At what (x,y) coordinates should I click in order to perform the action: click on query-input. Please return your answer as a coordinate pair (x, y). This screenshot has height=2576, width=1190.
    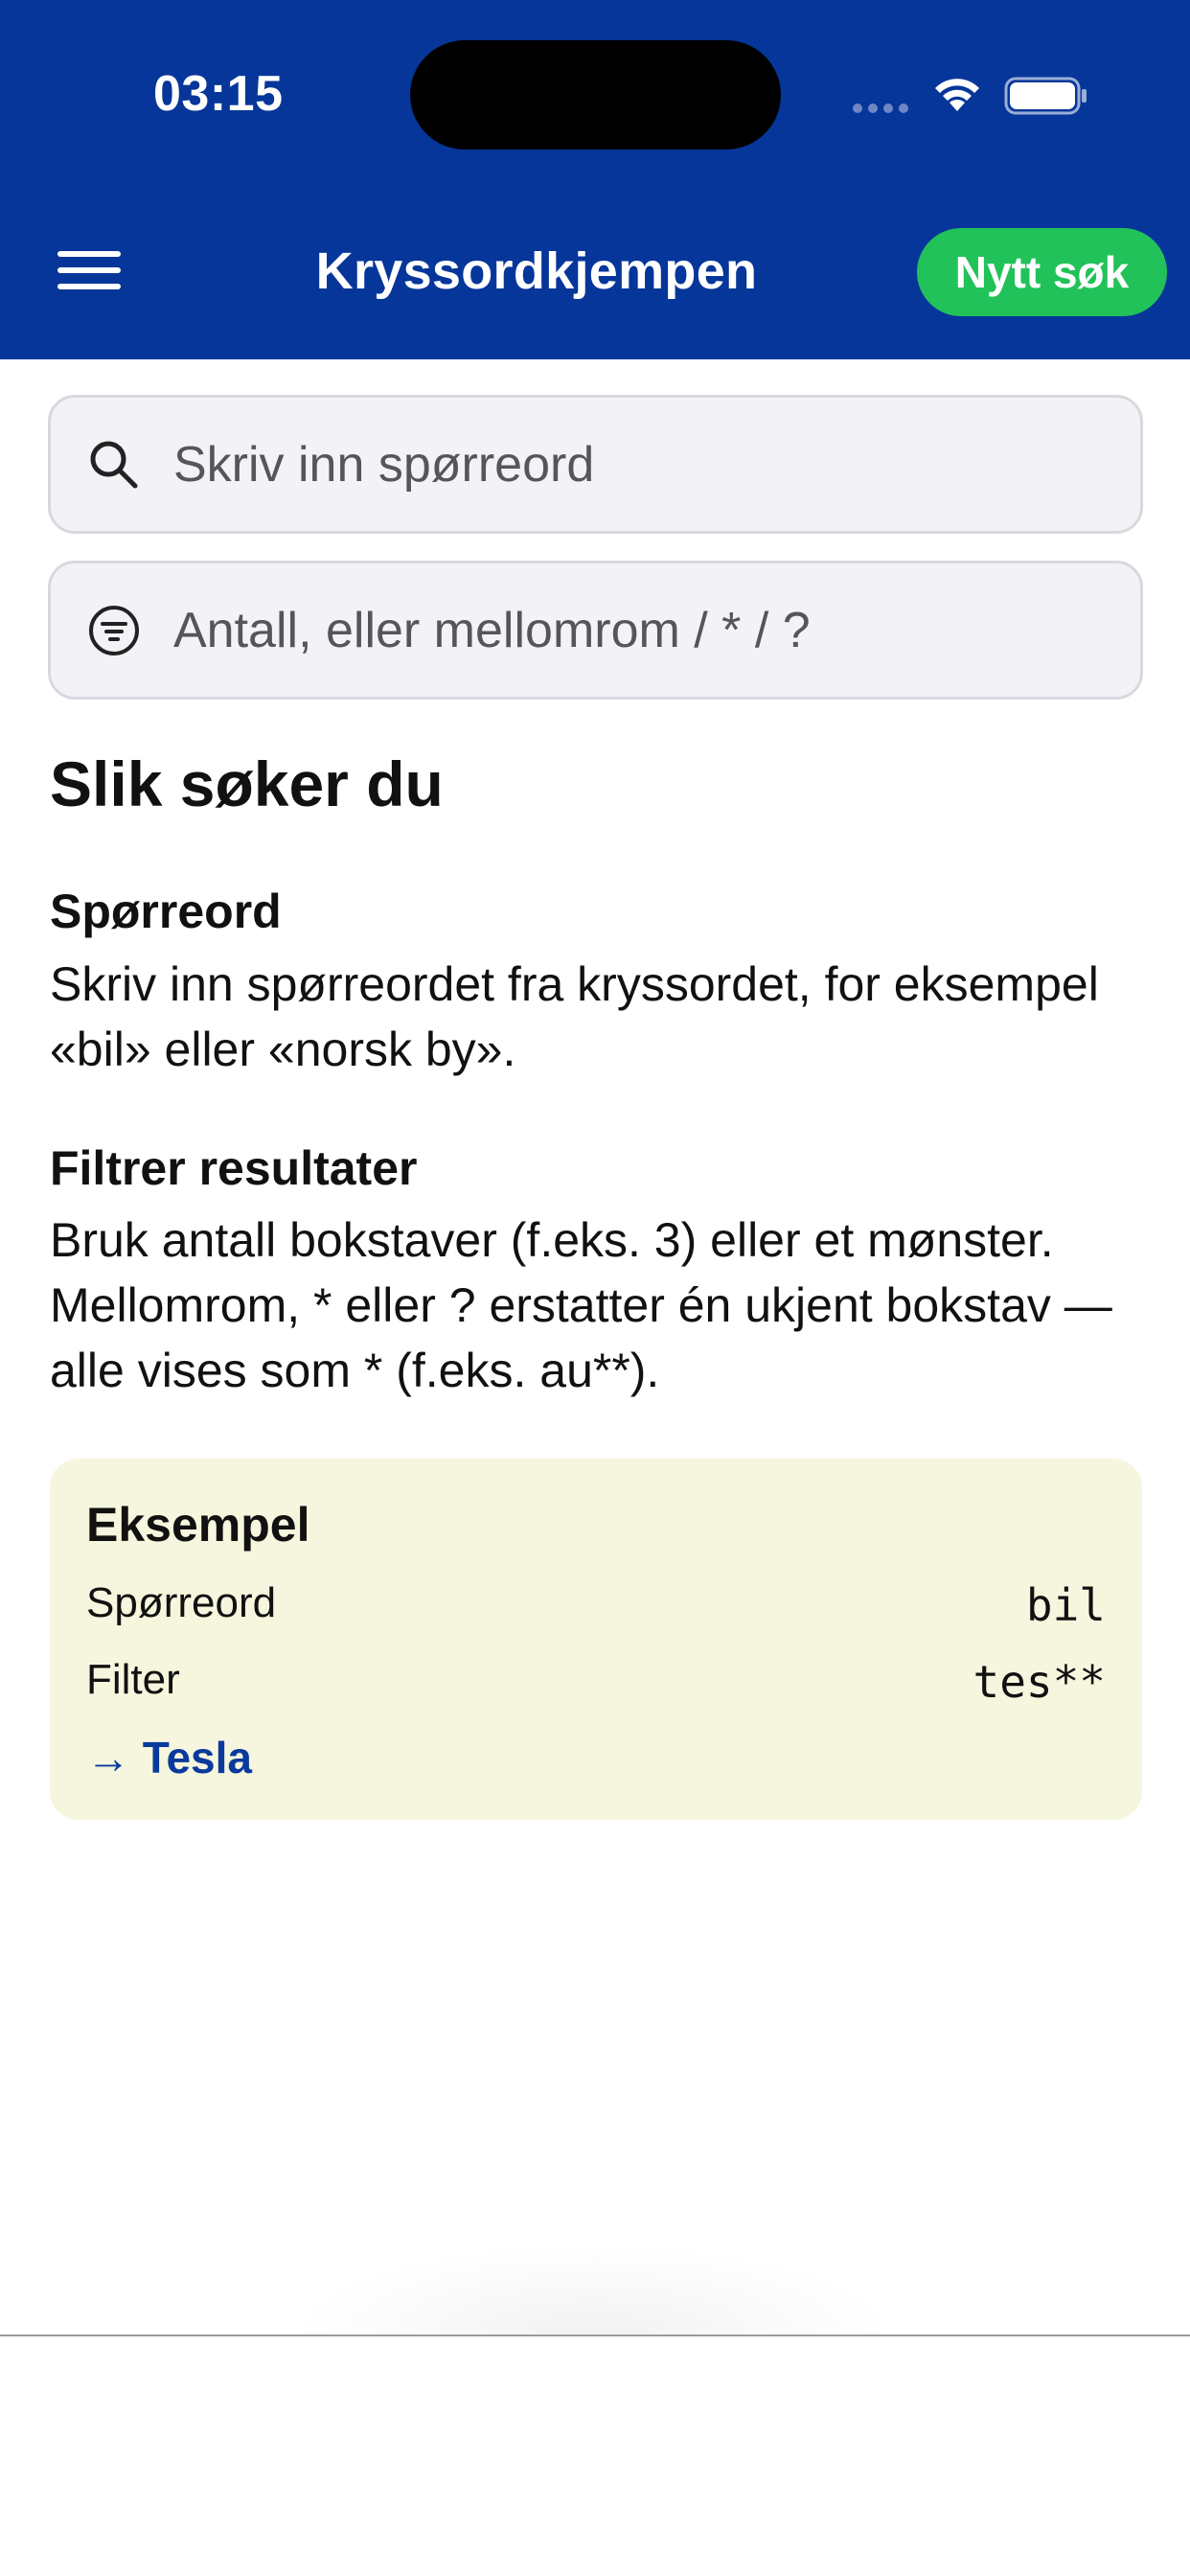
    Looking at the image, I should click on (642, 464).